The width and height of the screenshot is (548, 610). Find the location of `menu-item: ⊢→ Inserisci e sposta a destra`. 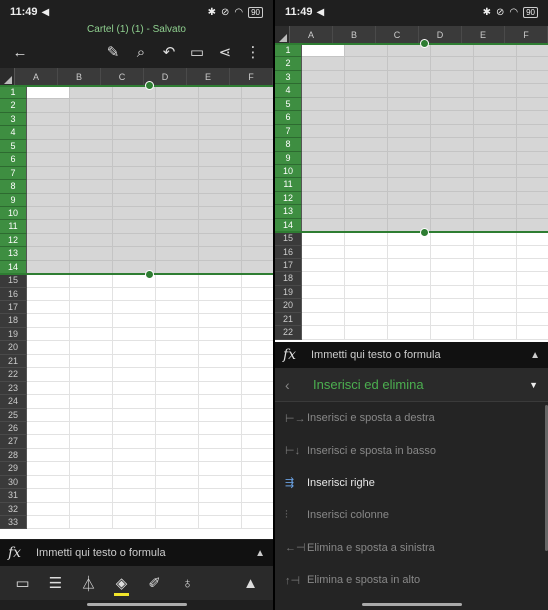

menu-item: ⊢→ Inserisci e sposta a destra is located at coordinates (411, 418).